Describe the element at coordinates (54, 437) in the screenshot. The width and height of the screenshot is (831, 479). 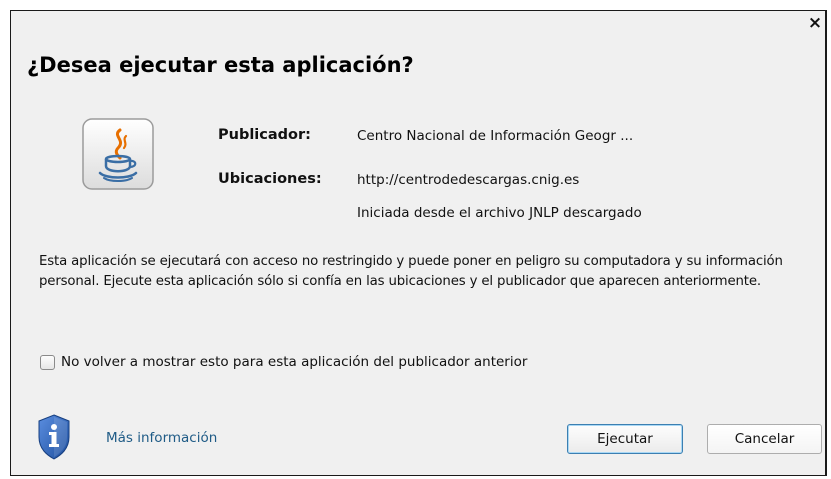
I see `shield-info-icon` at that location.